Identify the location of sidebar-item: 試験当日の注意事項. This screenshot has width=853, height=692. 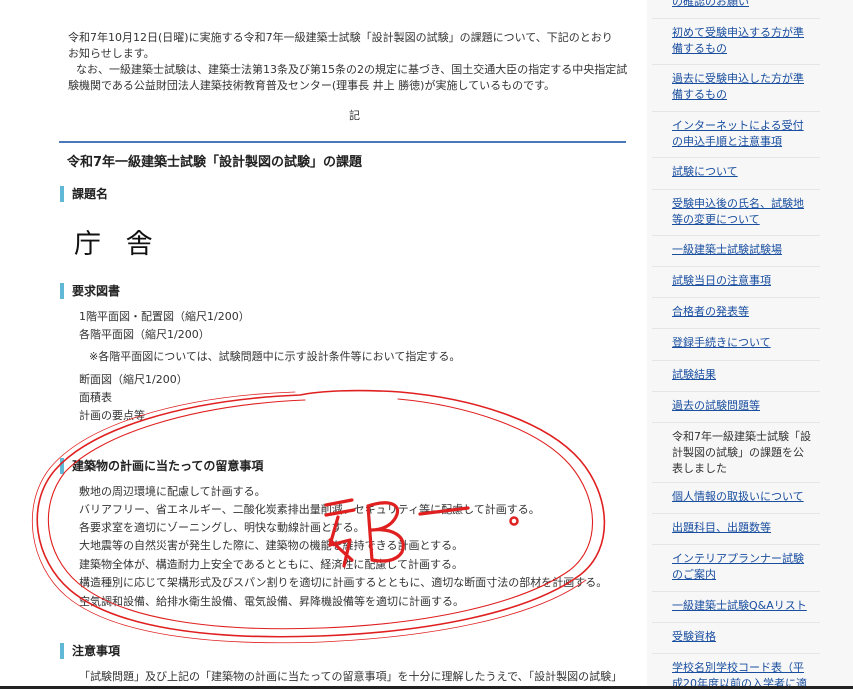
(742, 281).